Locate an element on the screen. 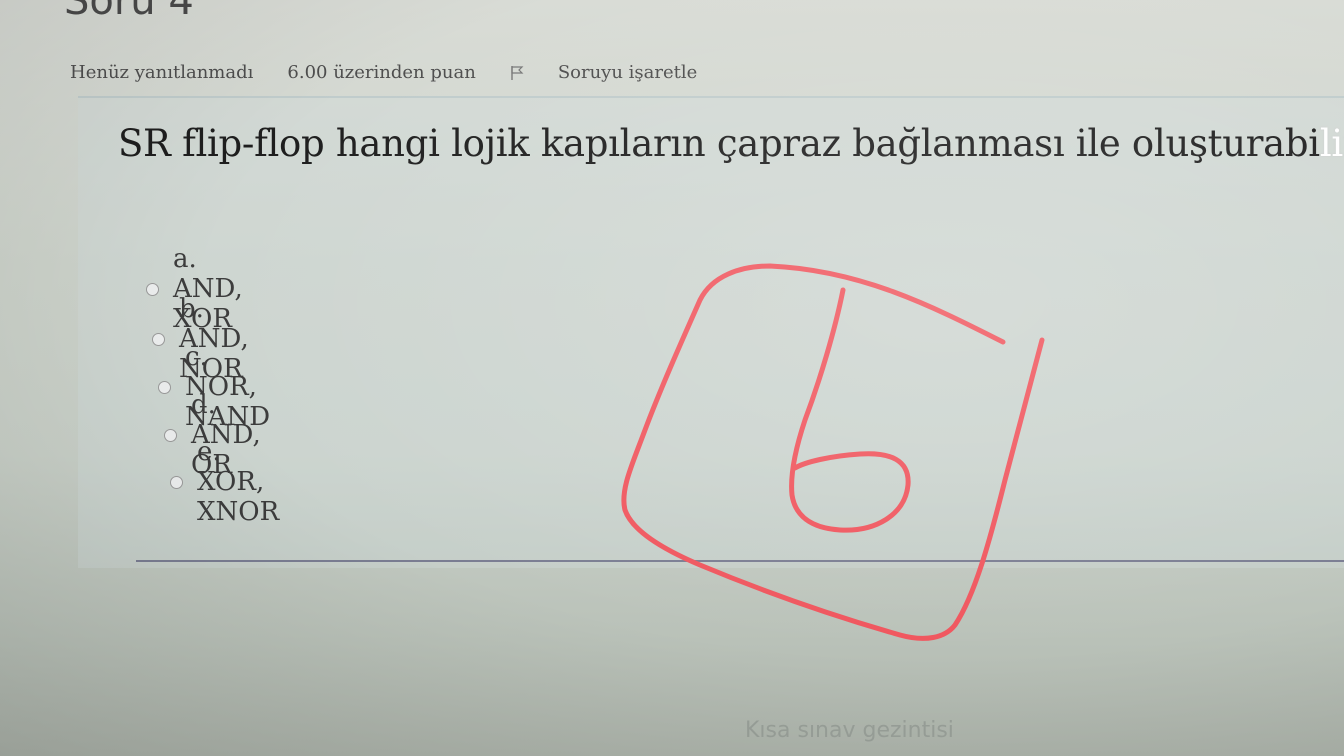 This screenshot has width=1344, height=756. question-text-faded: lir? is located at coordinates (1331, 143).